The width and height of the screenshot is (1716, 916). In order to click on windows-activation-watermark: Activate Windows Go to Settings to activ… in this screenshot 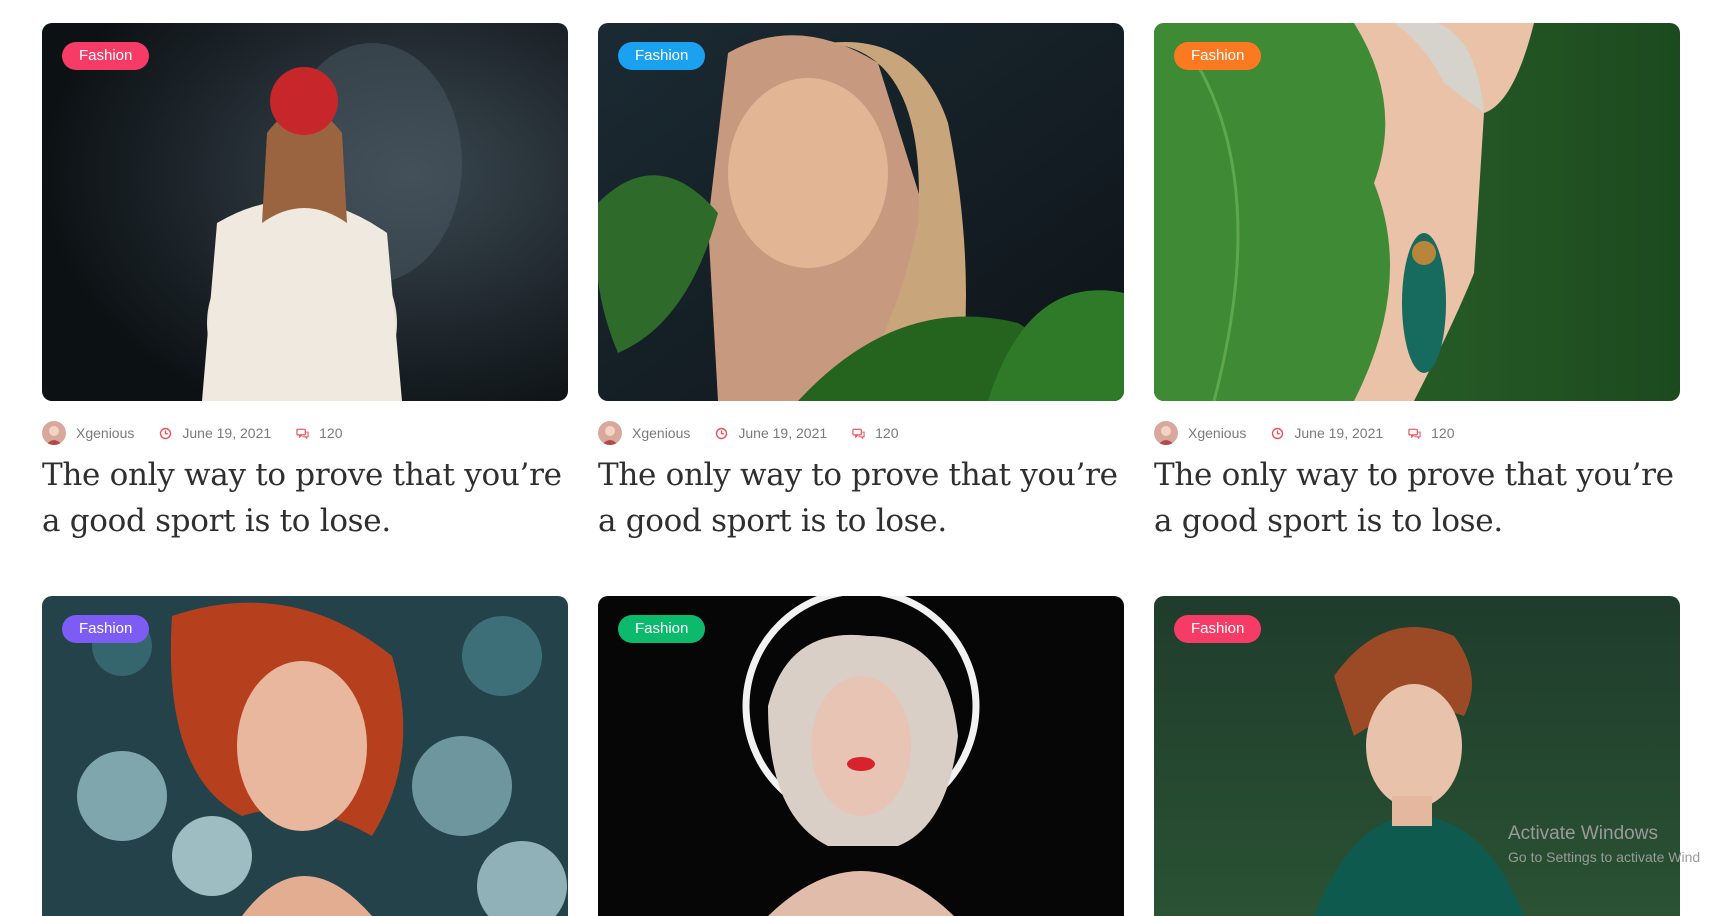, I will do `click(1604, 844)`.